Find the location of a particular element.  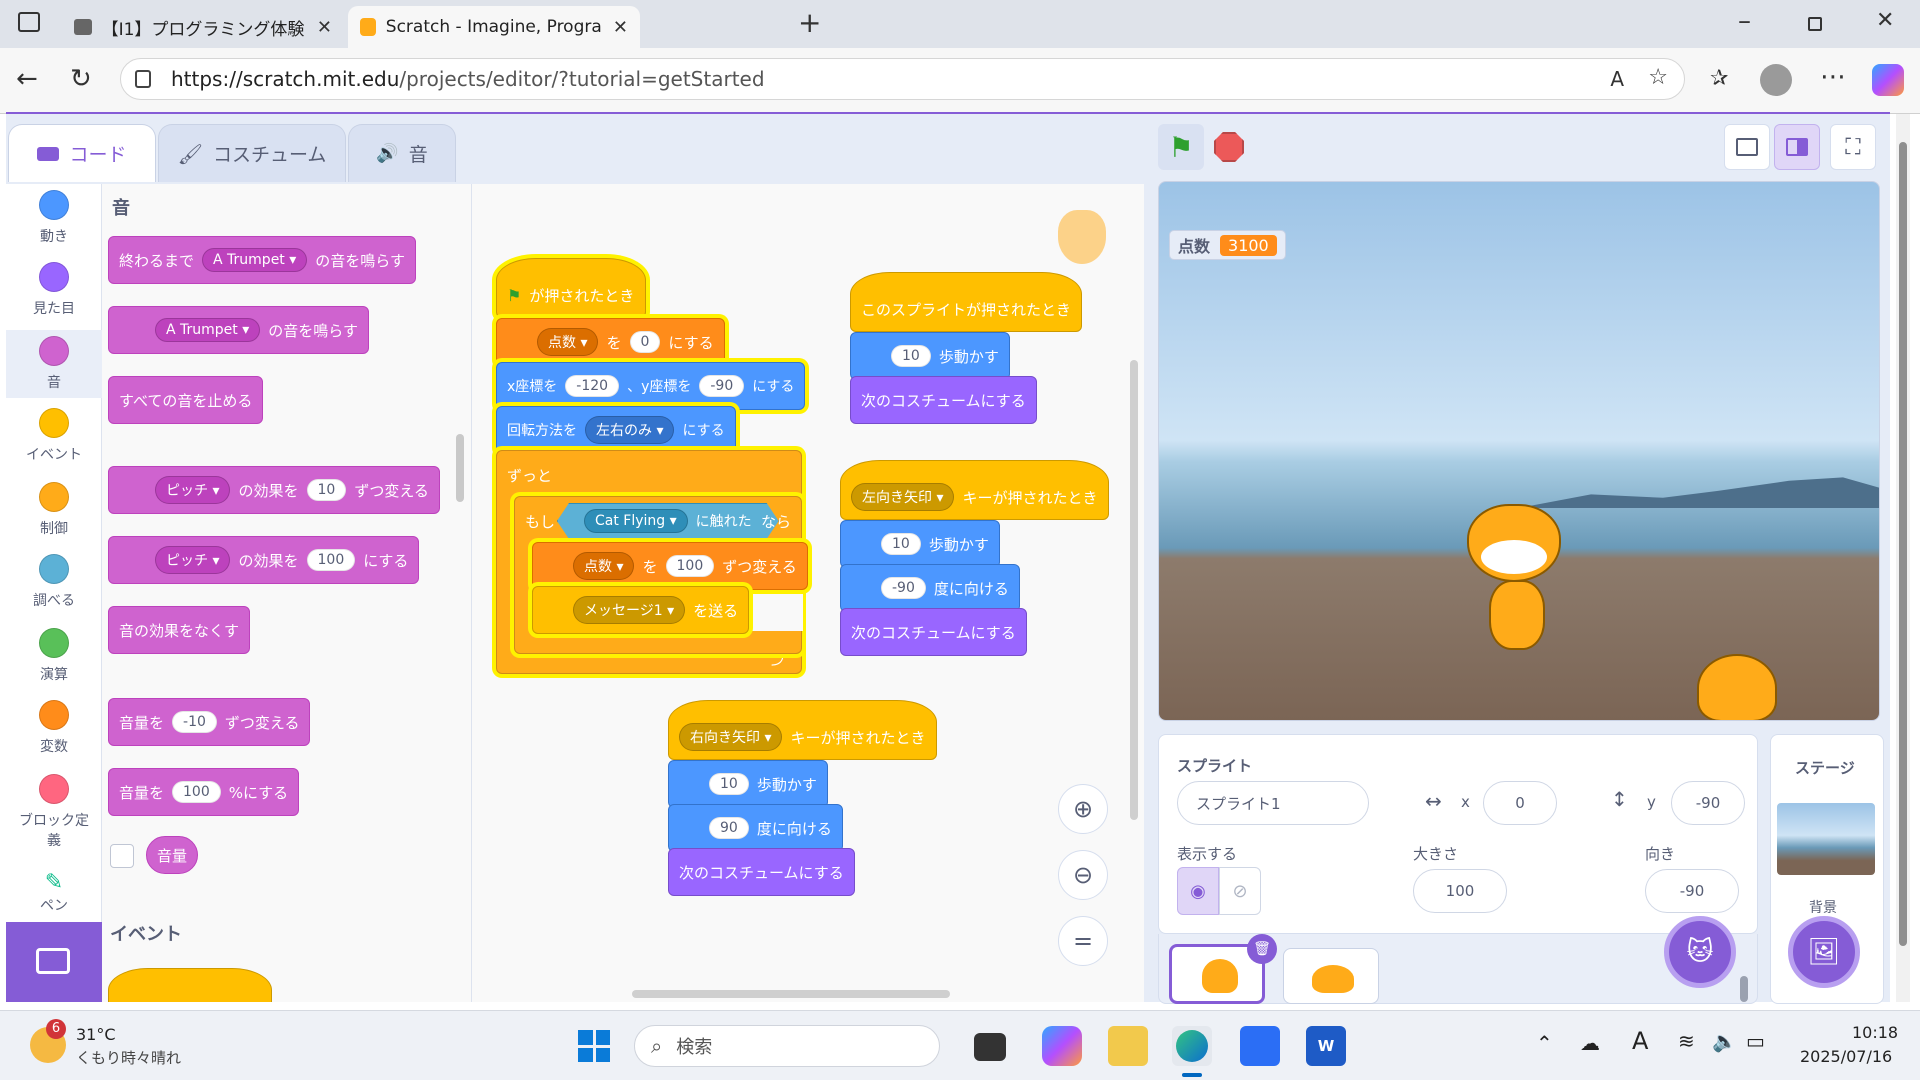

minimize-icon: – is located at coordinates (1744, 21).